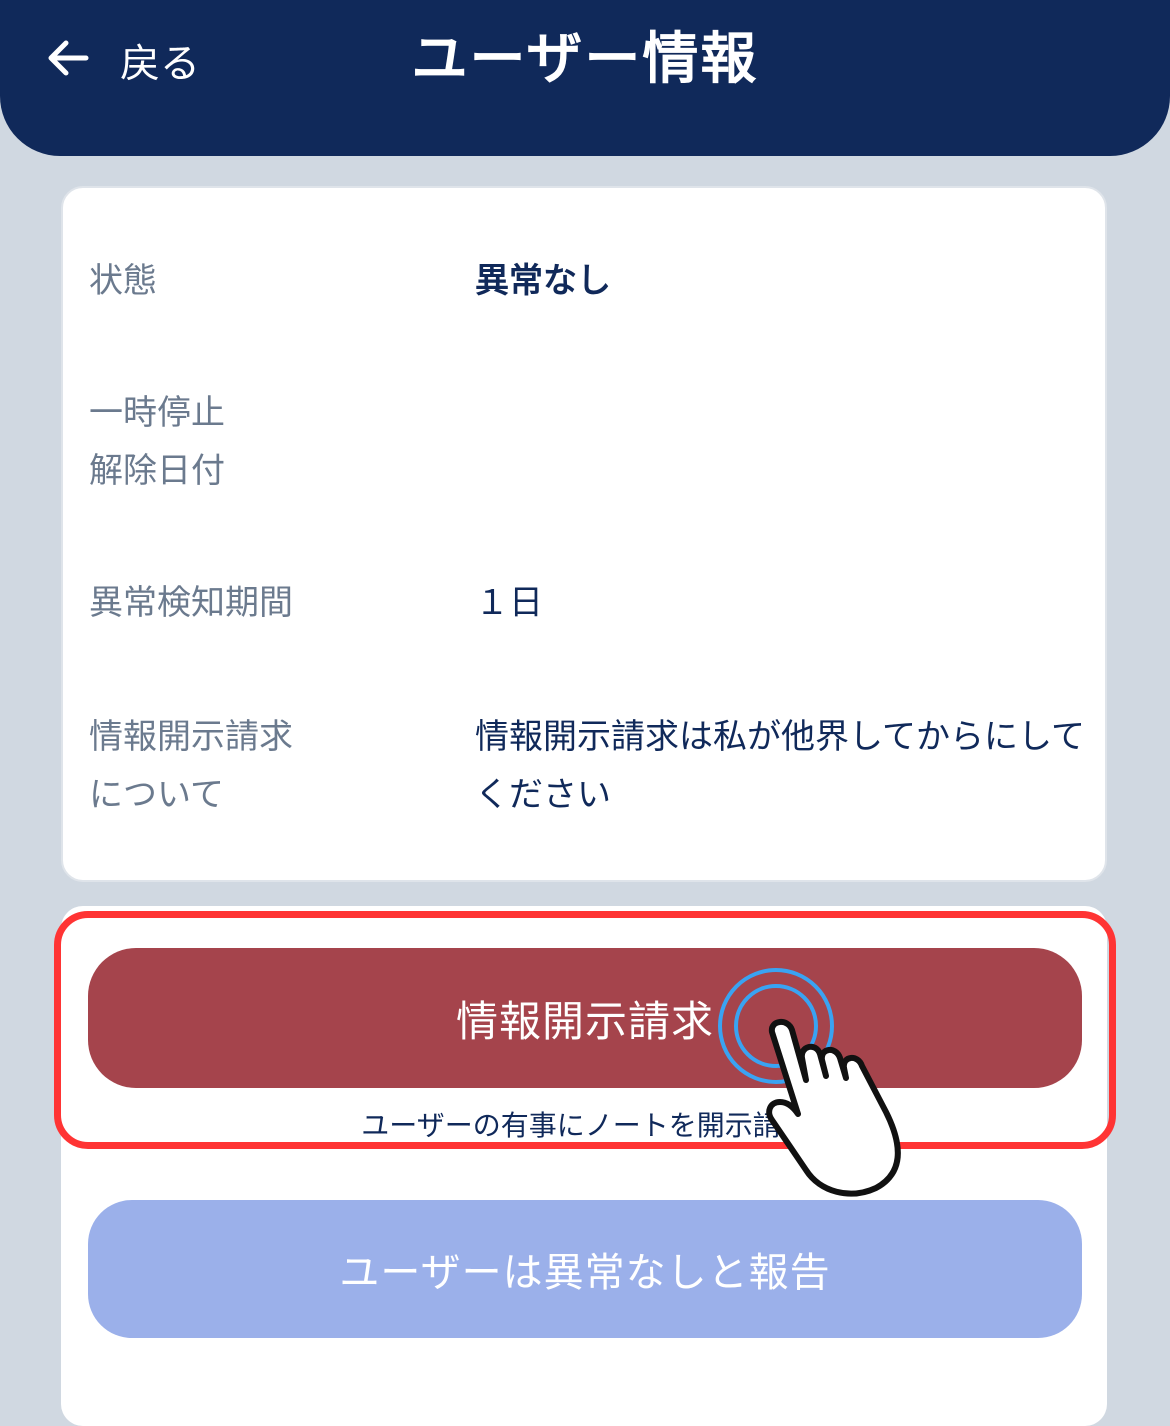 This screenshot has width=1170, height=1426. What do you see at coordinates (585, 1269) in the screenshot?
I see `report-no-issue-button: ユーザーは異常なしと報告` at bounding box center [585, 1269].